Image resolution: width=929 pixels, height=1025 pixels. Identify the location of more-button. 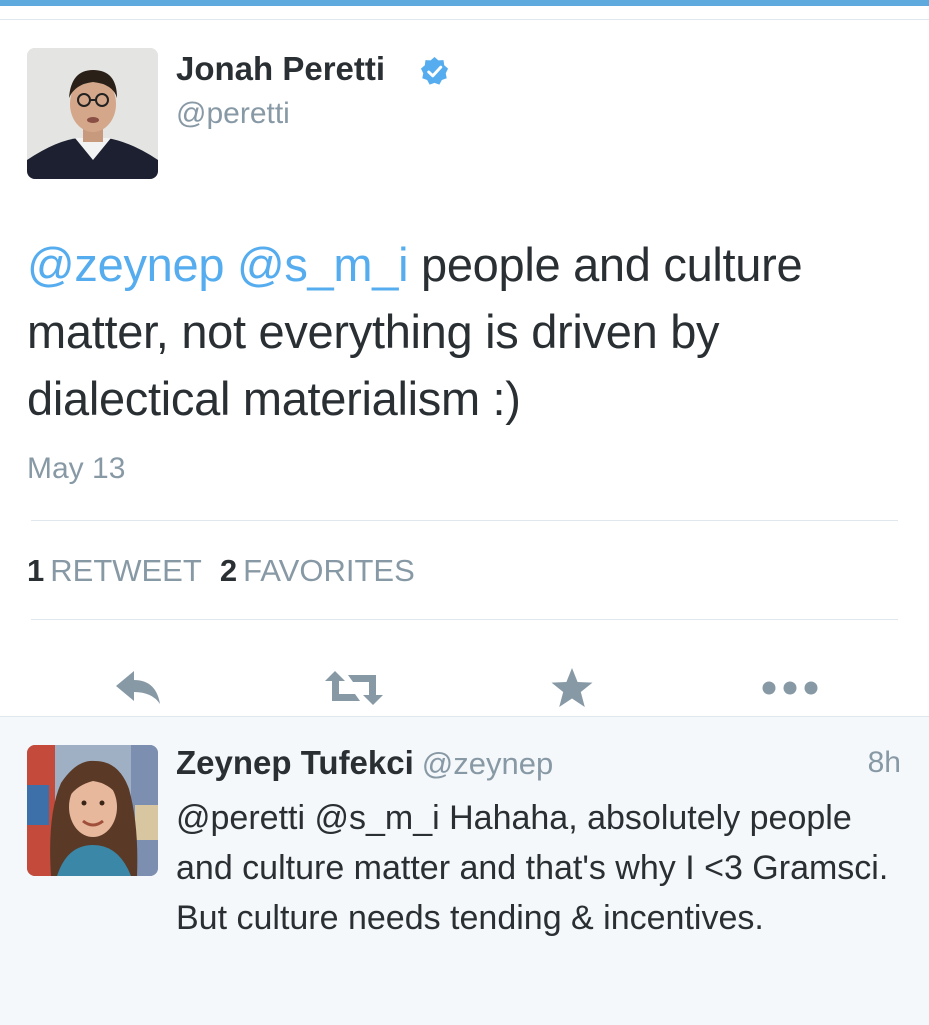
(790, 688).